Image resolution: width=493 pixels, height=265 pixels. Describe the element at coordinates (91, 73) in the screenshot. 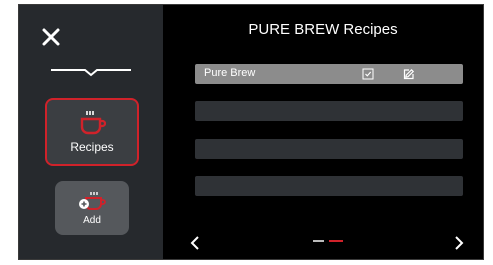

I see `divider-ornament` at that location.